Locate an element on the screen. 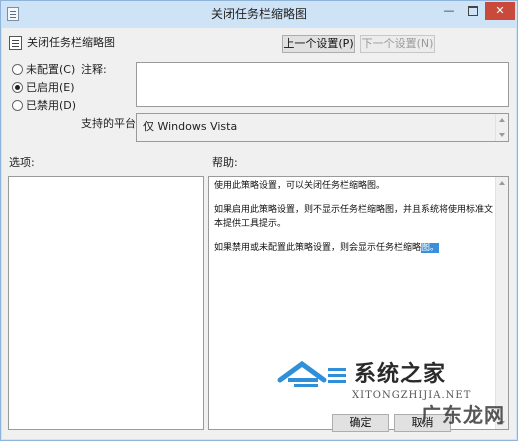  platform-scrollbar is located at coordinates (501, 127).